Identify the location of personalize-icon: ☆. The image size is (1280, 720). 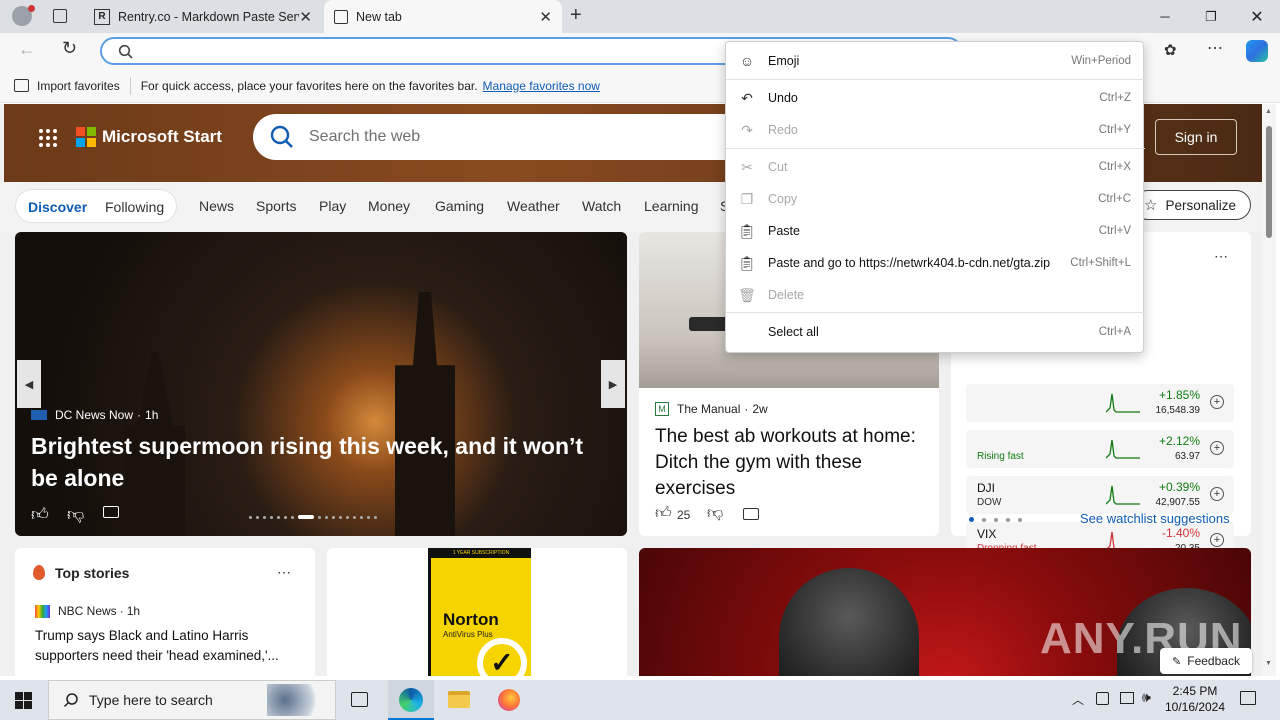
(1151, 205).